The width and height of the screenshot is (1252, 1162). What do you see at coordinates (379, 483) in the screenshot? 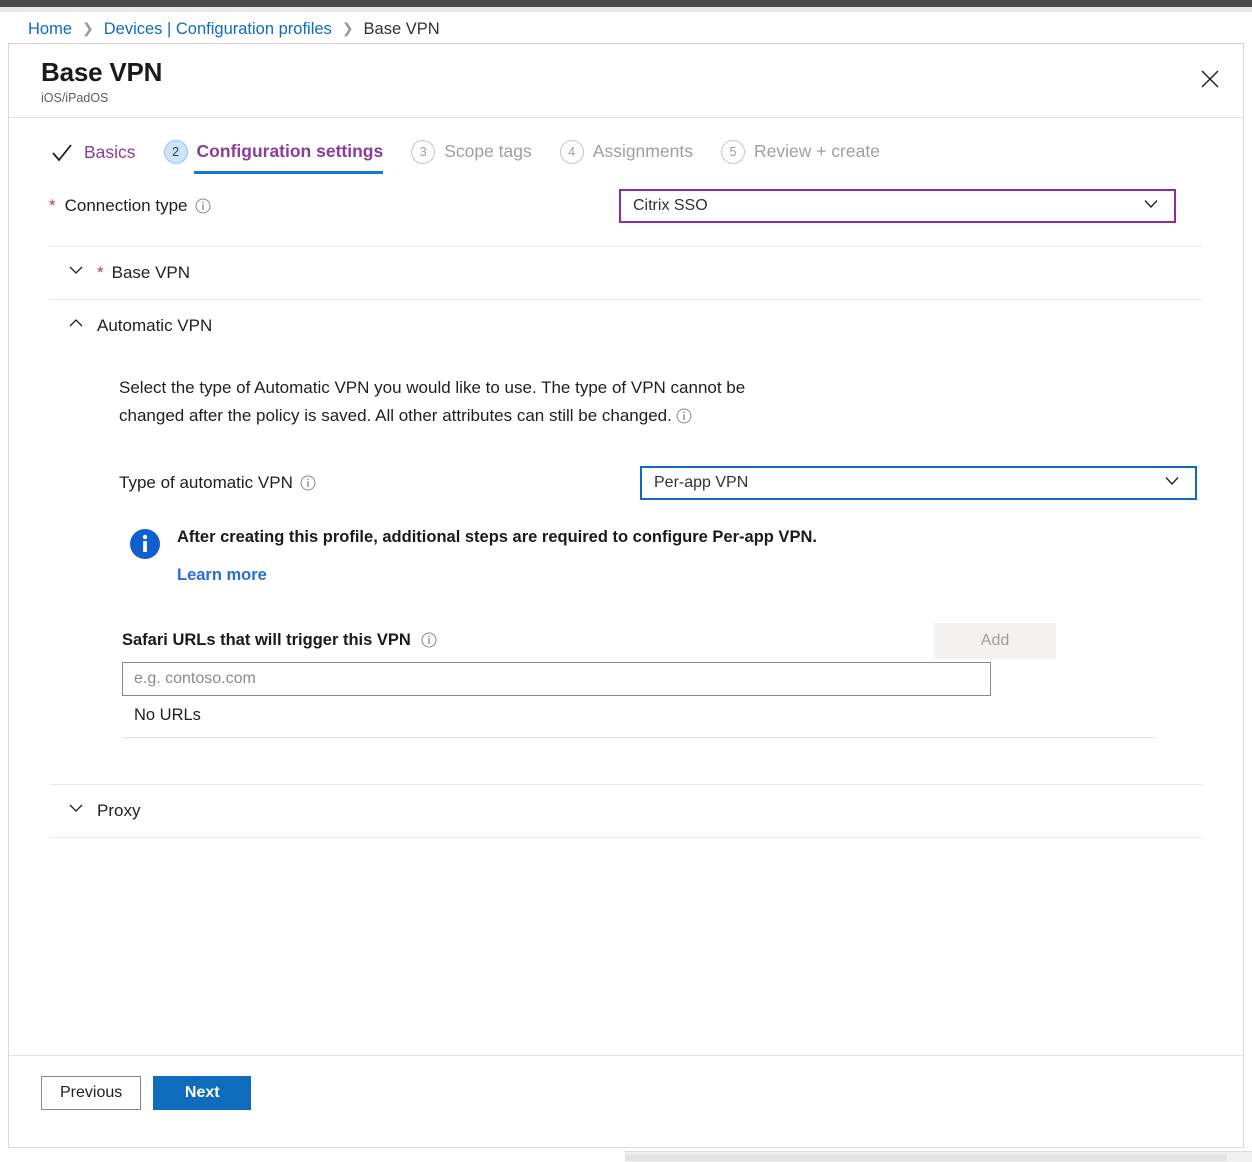
I see `type-of-automatic-vpn-label: Type of automatic VPN` at bounding box center [379, 483].